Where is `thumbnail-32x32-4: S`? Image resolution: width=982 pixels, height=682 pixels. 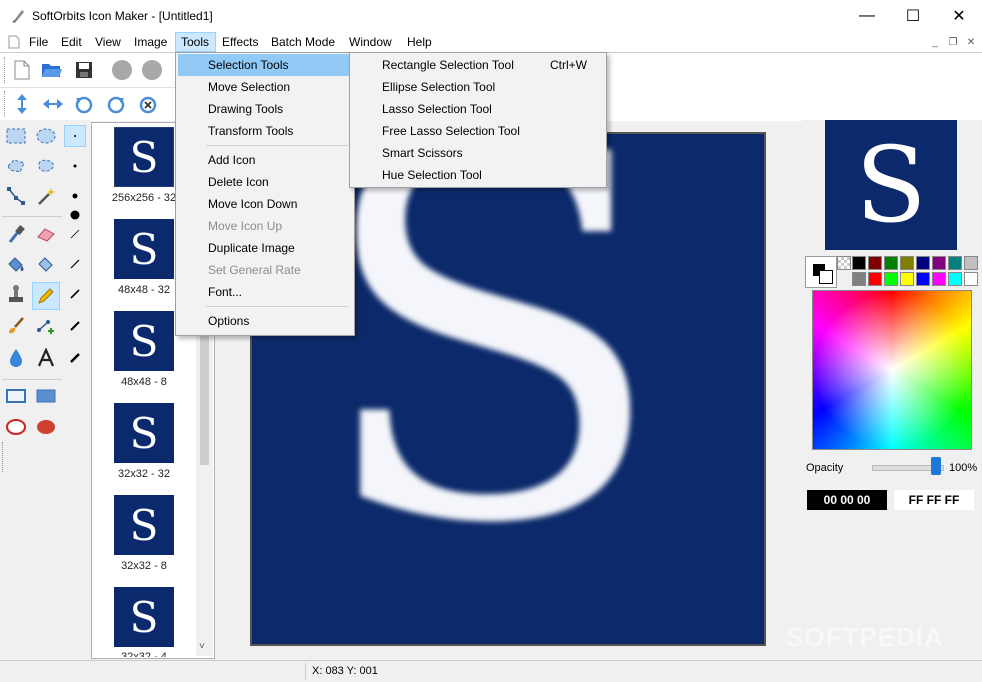
thumbnail-32x32-4: S is located at coordinates (144, 617).